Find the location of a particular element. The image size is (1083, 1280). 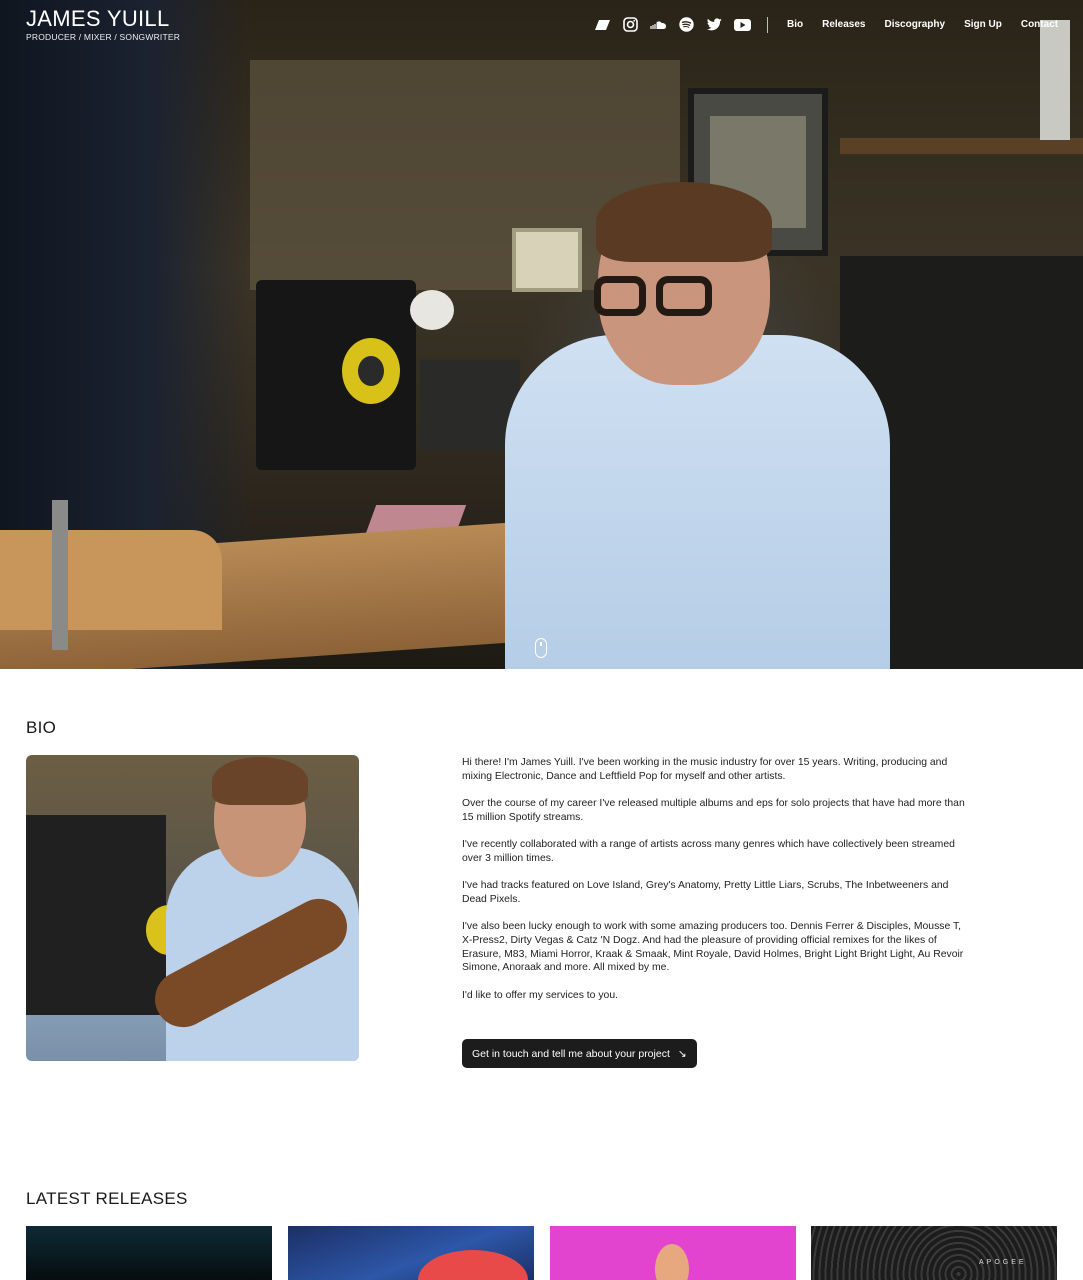

brand-tagline: PRODUCER / MIXER / SONGWRITER is located at coordinates (103, 37).